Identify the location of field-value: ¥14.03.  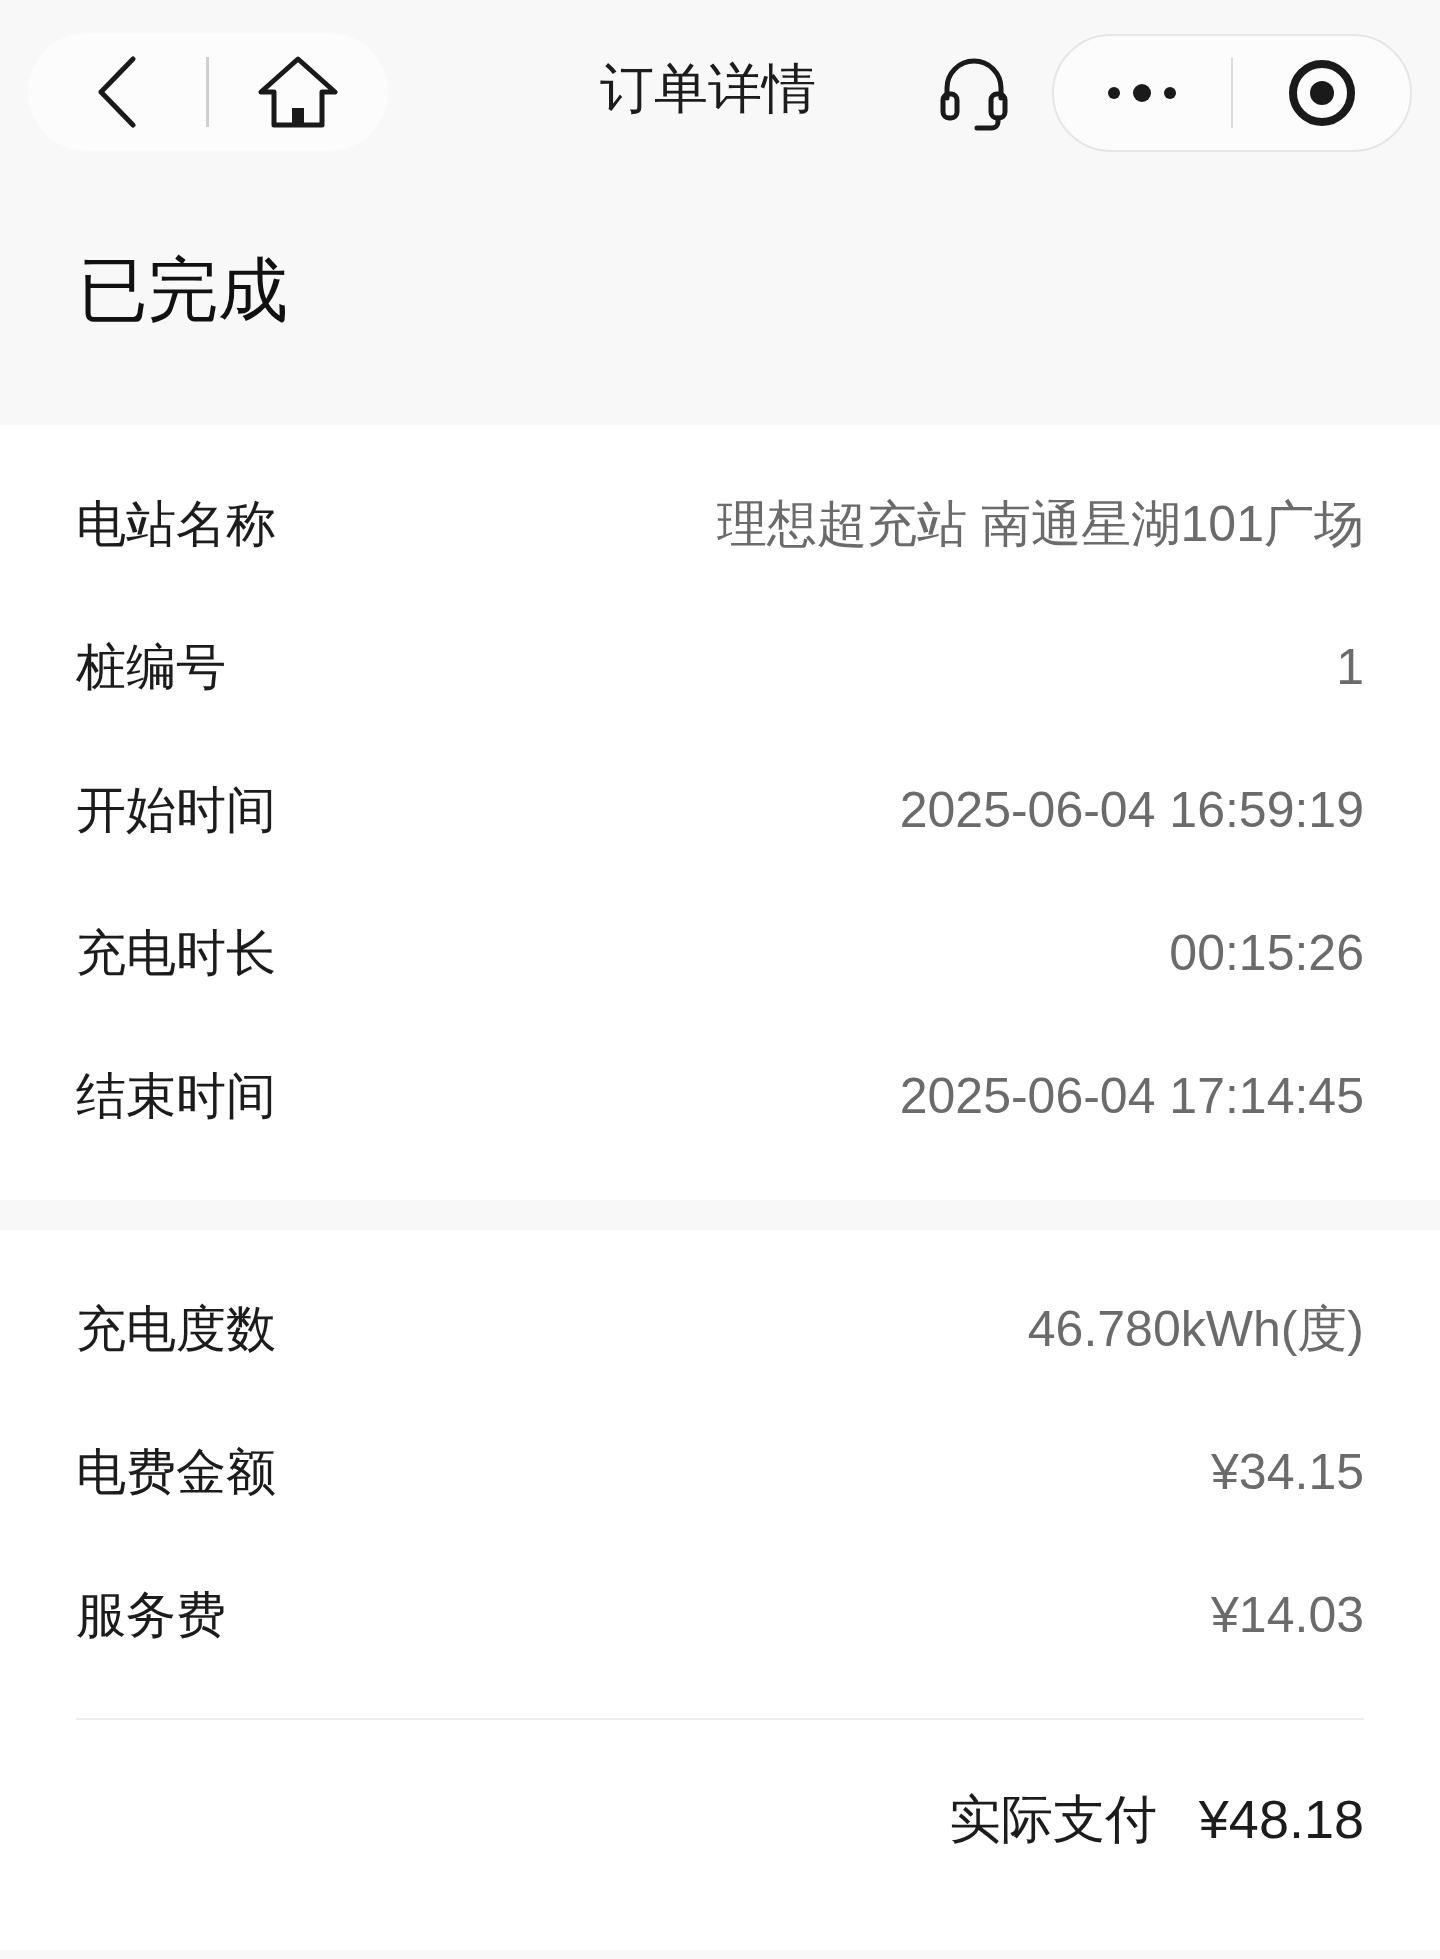
(1287, 1615).